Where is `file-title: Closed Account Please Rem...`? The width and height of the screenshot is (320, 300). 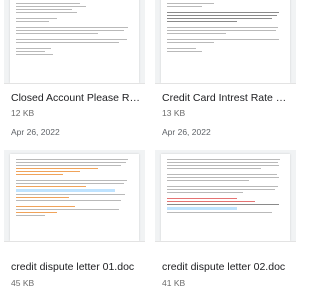 file-title: Closed Account Please Rem... is located at coordinates (76, 98).